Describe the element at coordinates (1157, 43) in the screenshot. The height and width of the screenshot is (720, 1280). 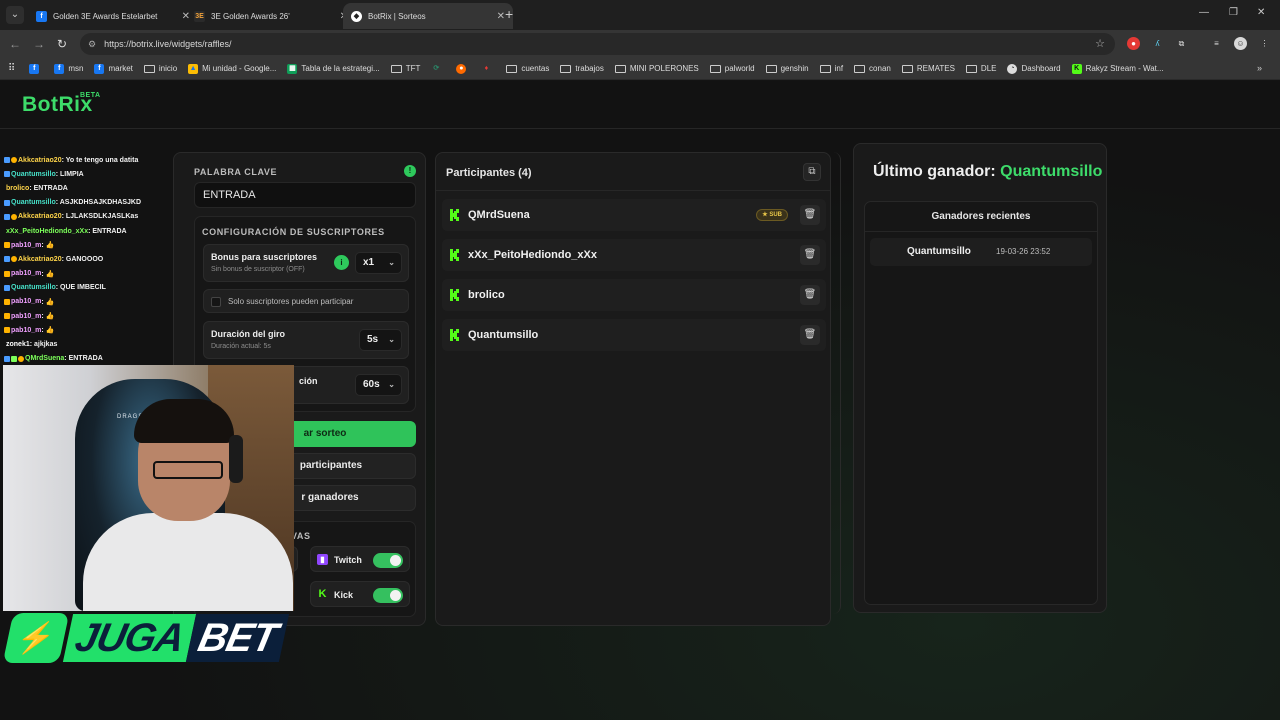
I see `extension-icon: ʎ` at that location.